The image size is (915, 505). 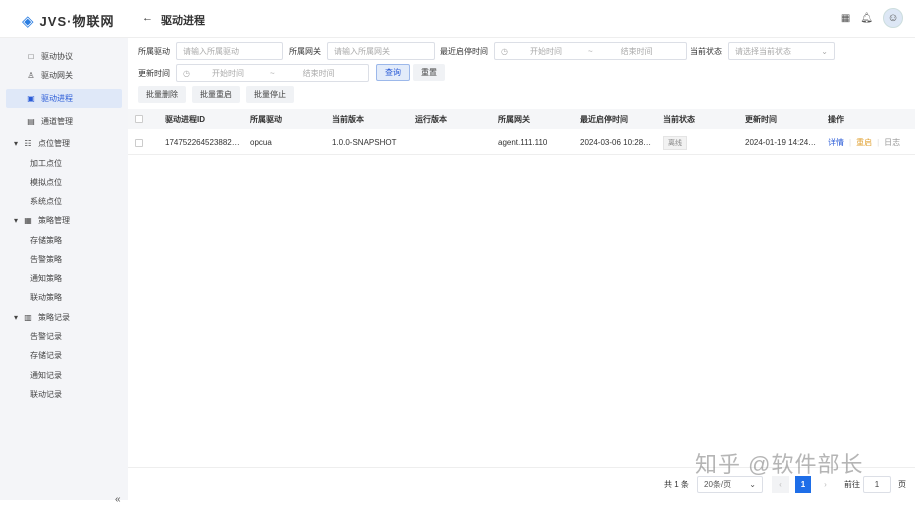 What do you see at coordinates (892, 142) in the screenshot?
I see `log-link: 日志` at bounding box center [892, 142].